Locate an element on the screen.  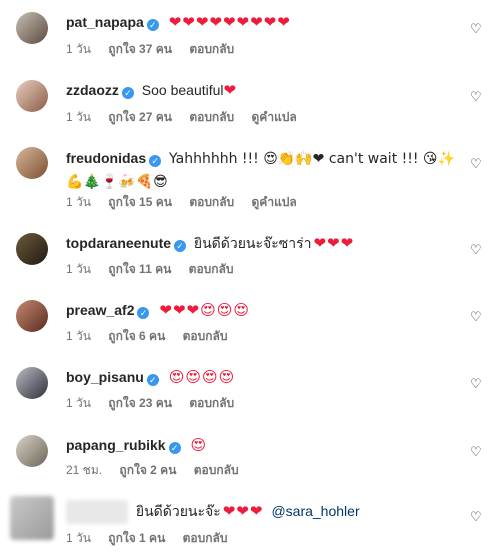
comment-emoji: ❤❤❤❤❤❤❤❤❤ is located at coordinates (229, 22).